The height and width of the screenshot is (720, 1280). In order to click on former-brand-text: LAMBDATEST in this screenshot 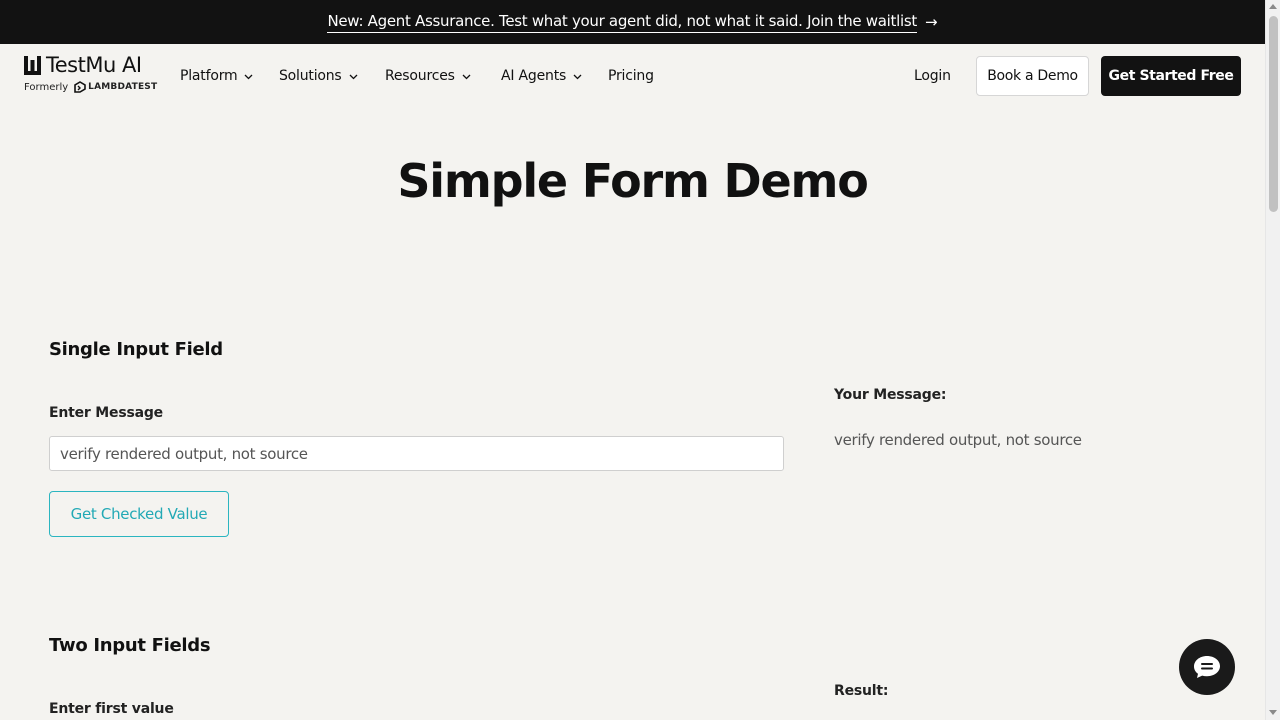, I will do `click(123, 87)`.